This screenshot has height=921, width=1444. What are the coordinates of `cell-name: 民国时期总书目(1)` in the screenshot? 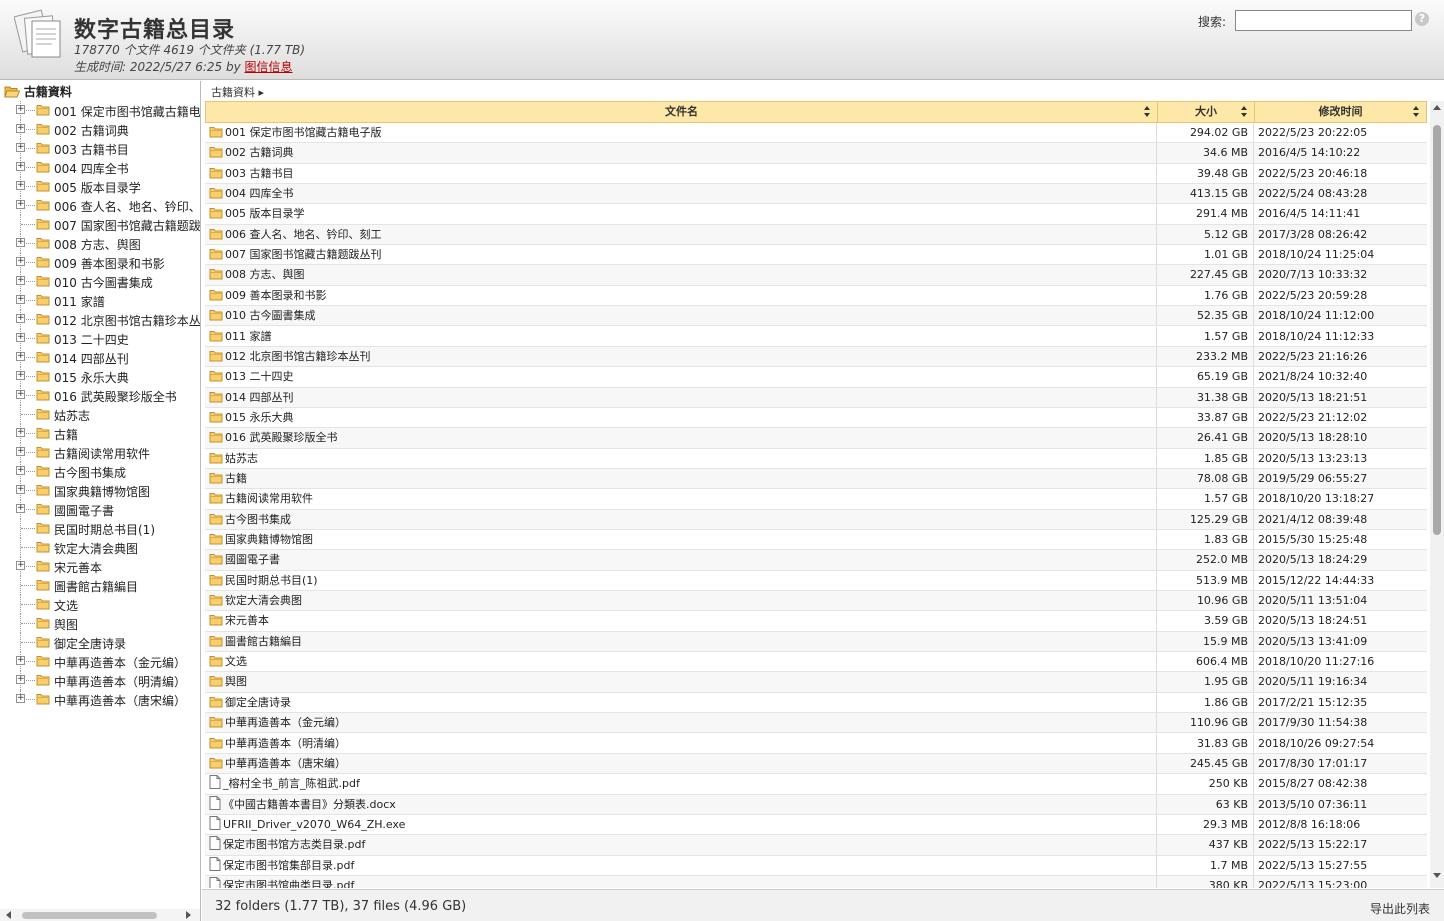 It's located at (679, 581).